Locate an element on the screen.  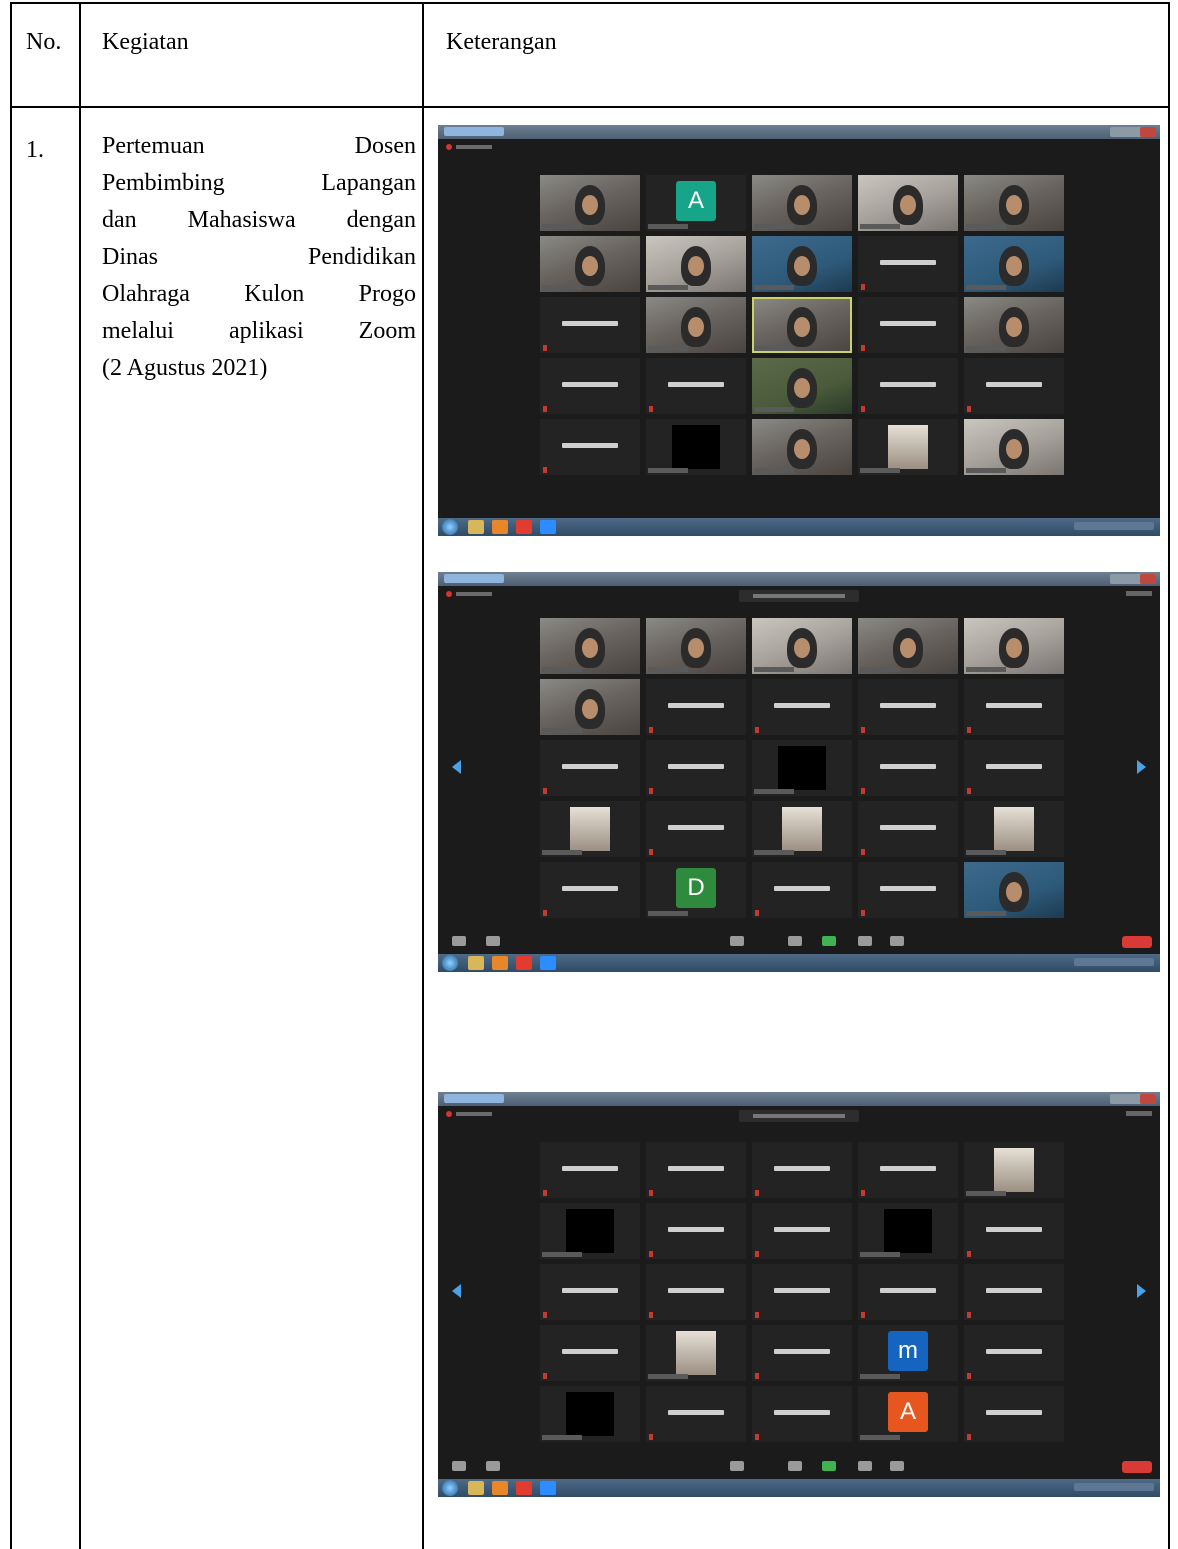
activity-line: dan Mahasiswa dengan is located at coordinates (259, 220).